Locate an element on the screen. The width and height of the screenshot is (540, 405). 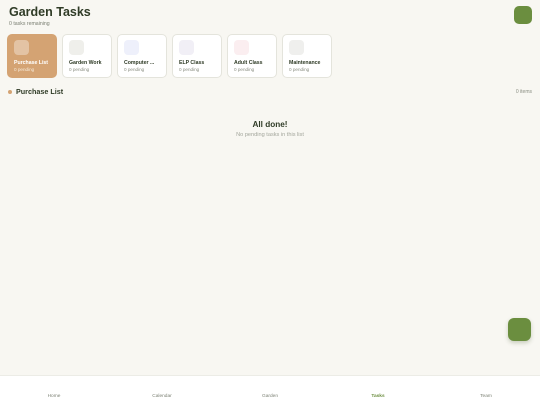
nav-team: Team is located at coordinates (486, 390).